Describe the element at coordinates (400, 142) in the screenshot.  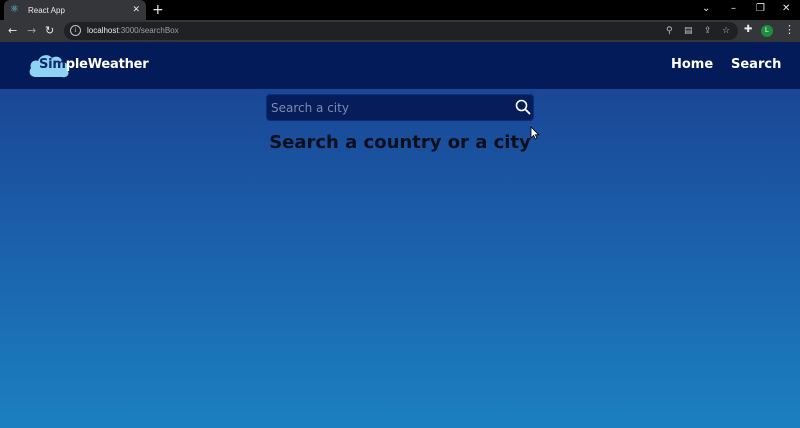
I see `page-heading: Search a country or a city` at that location.